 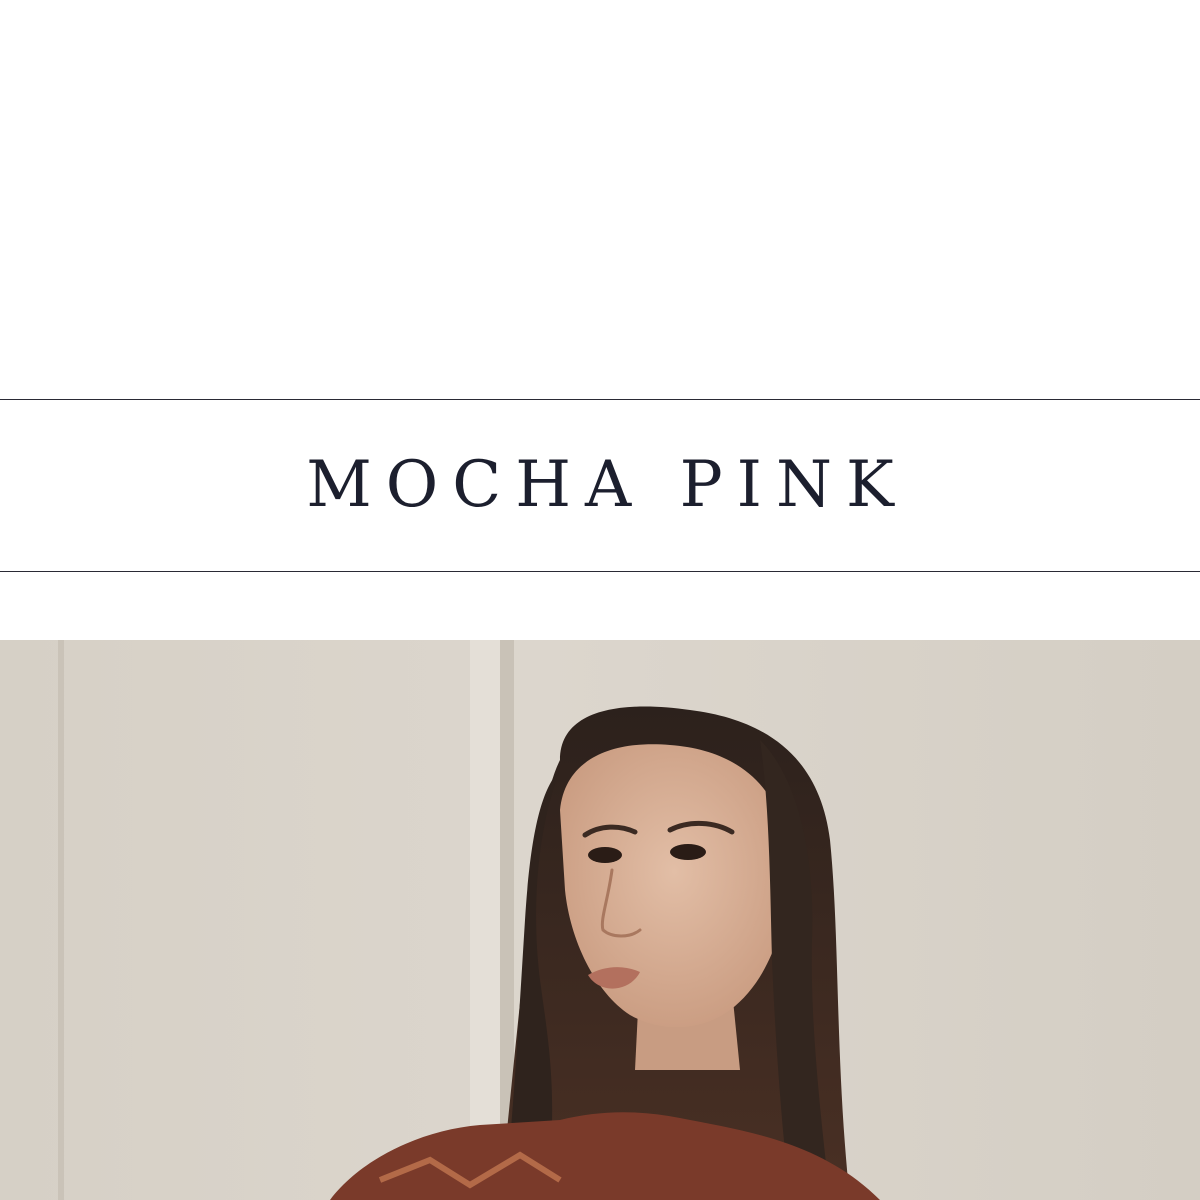 I want to click on door-panel-edge, so click(x=61, y=920).